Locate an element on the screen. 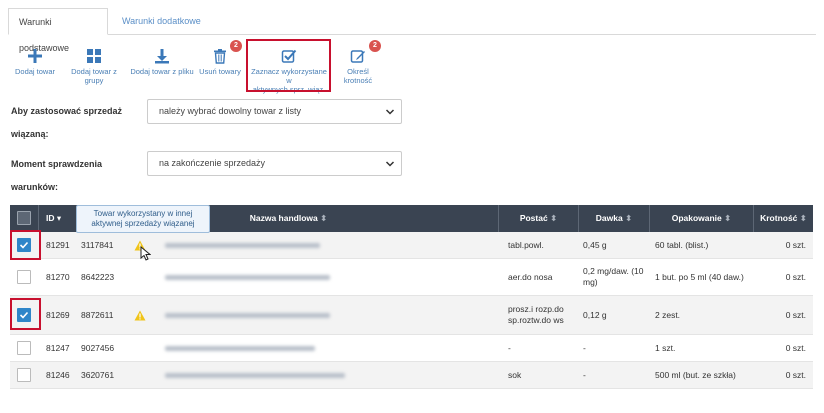 The image size is (824, 413). row-form: sok is located at coordinates (515, 375).